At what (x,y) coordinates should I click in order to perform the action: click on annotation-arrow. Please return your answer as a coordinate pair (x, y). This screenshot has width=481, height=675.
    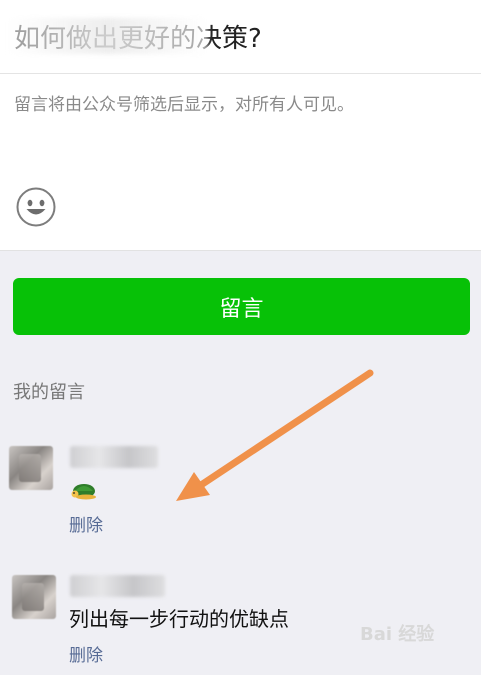
    Looking at the image, I should click on (275, 435).